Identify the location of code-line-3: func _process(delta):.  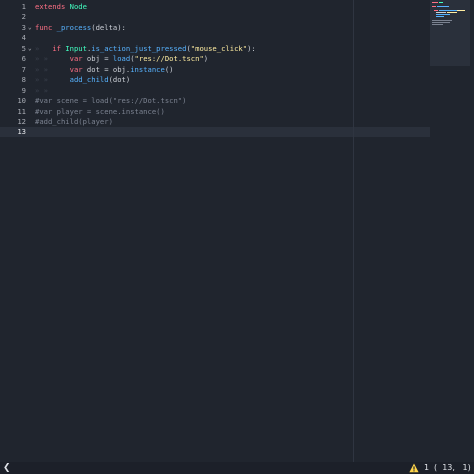
(80, 28).